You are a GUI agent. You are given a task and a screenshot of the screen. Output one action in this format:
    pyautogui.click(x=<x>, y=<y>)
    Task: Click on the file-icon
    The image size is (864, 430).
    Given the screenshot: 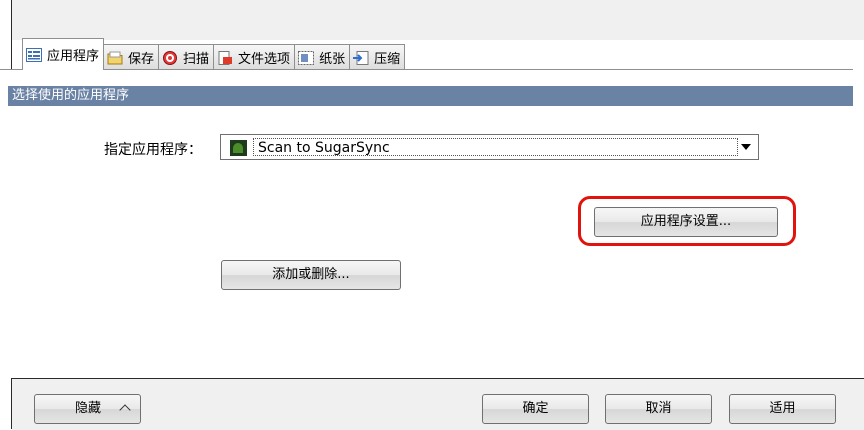 What is the action you would take?
    pyautogui.click(x=225, y=57)
    